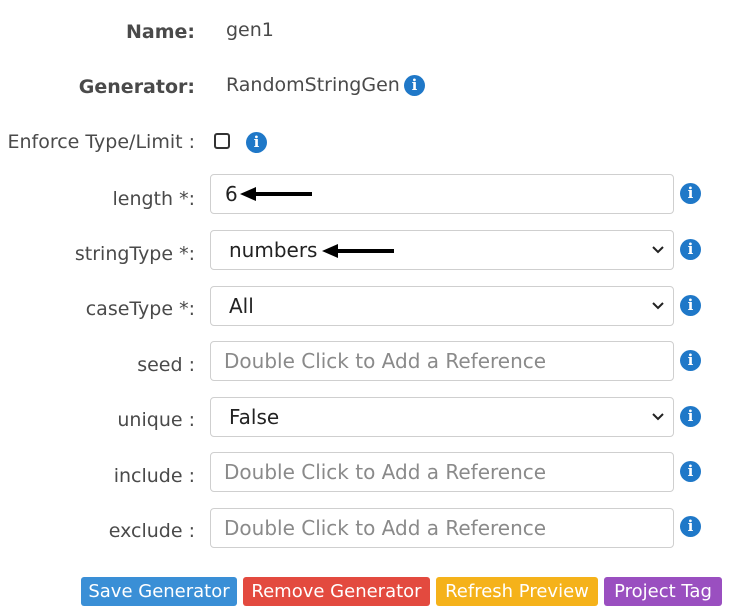 The height and width of the screenshot is (616, 732). What do you see at coordinates (663, 591) in the screenshot?
I see `project-tag-button: Project Tag` at bounding box center [663, 591].